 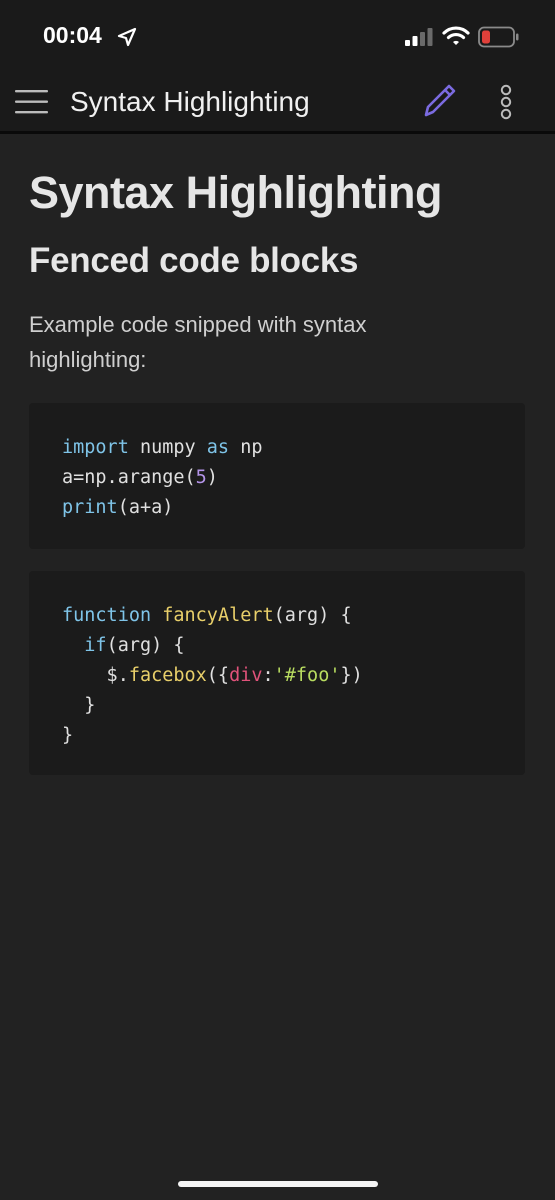 What do you see at coordinates (167, 447) in the screenshot?
I see `code-text: numpy` at bounding box center [167, 447].